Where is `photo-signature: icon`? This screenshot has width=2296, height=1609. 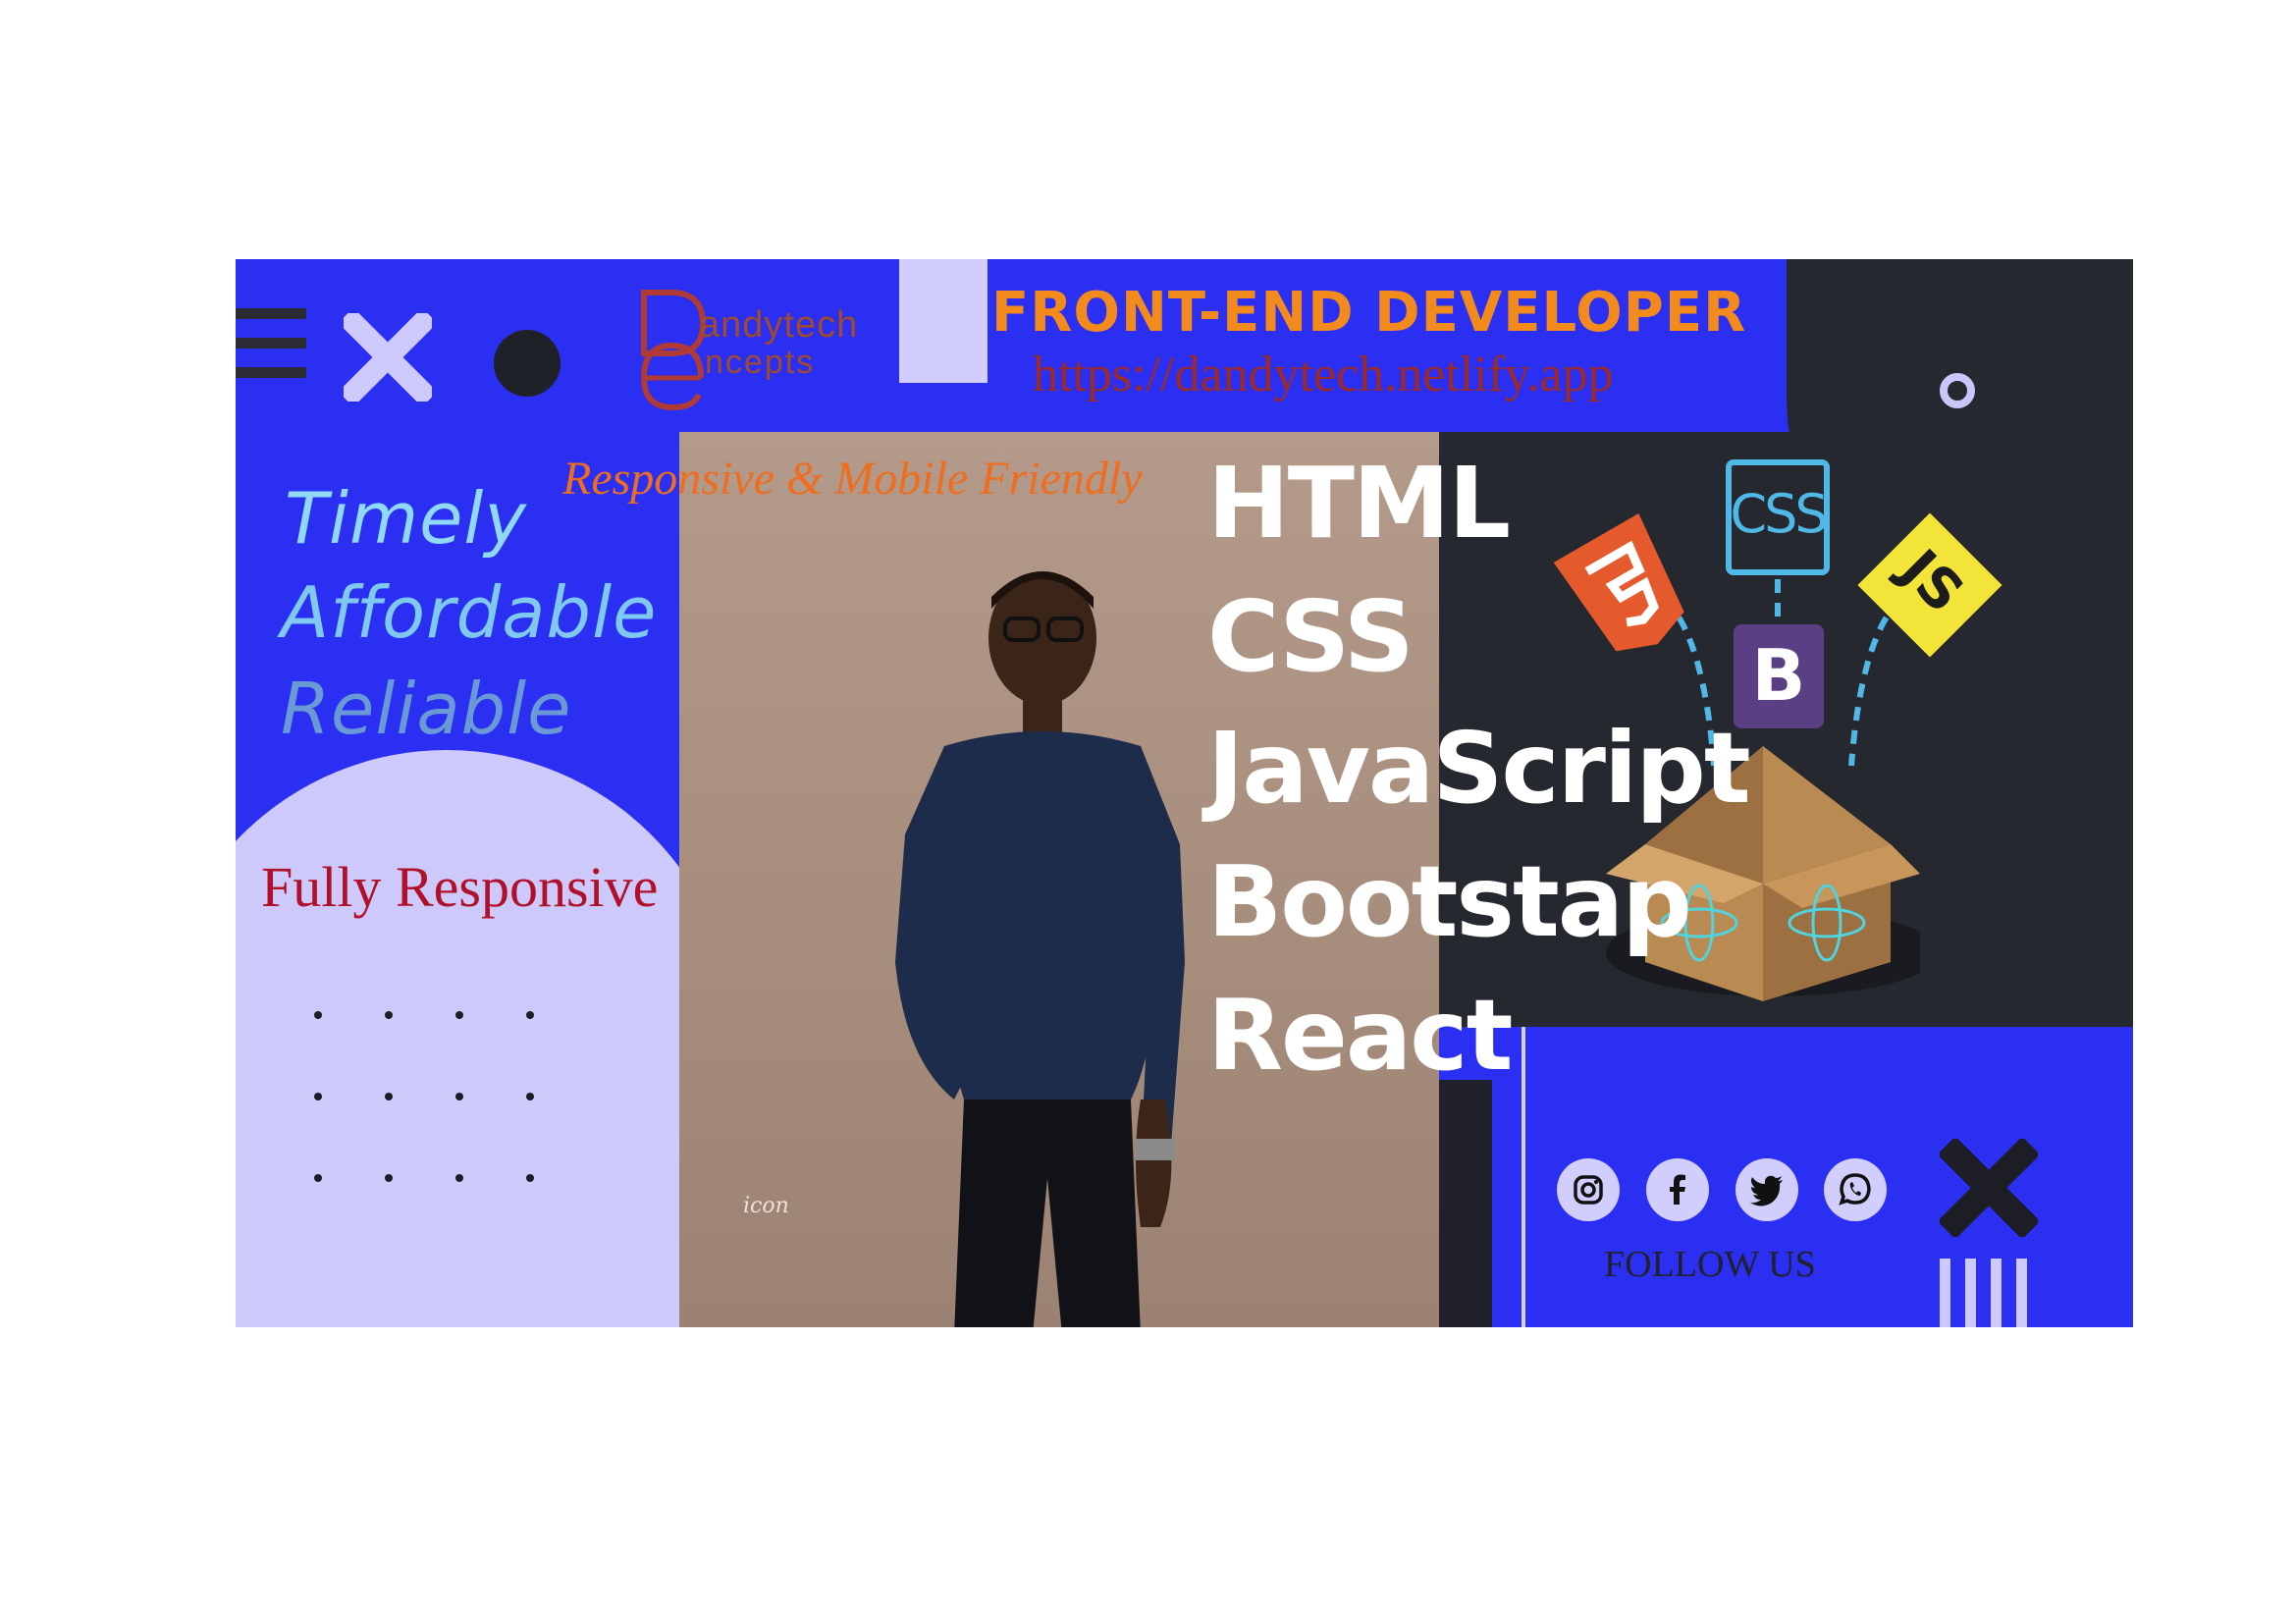 photo-signature: icon is located at coordinates (766, 1206).